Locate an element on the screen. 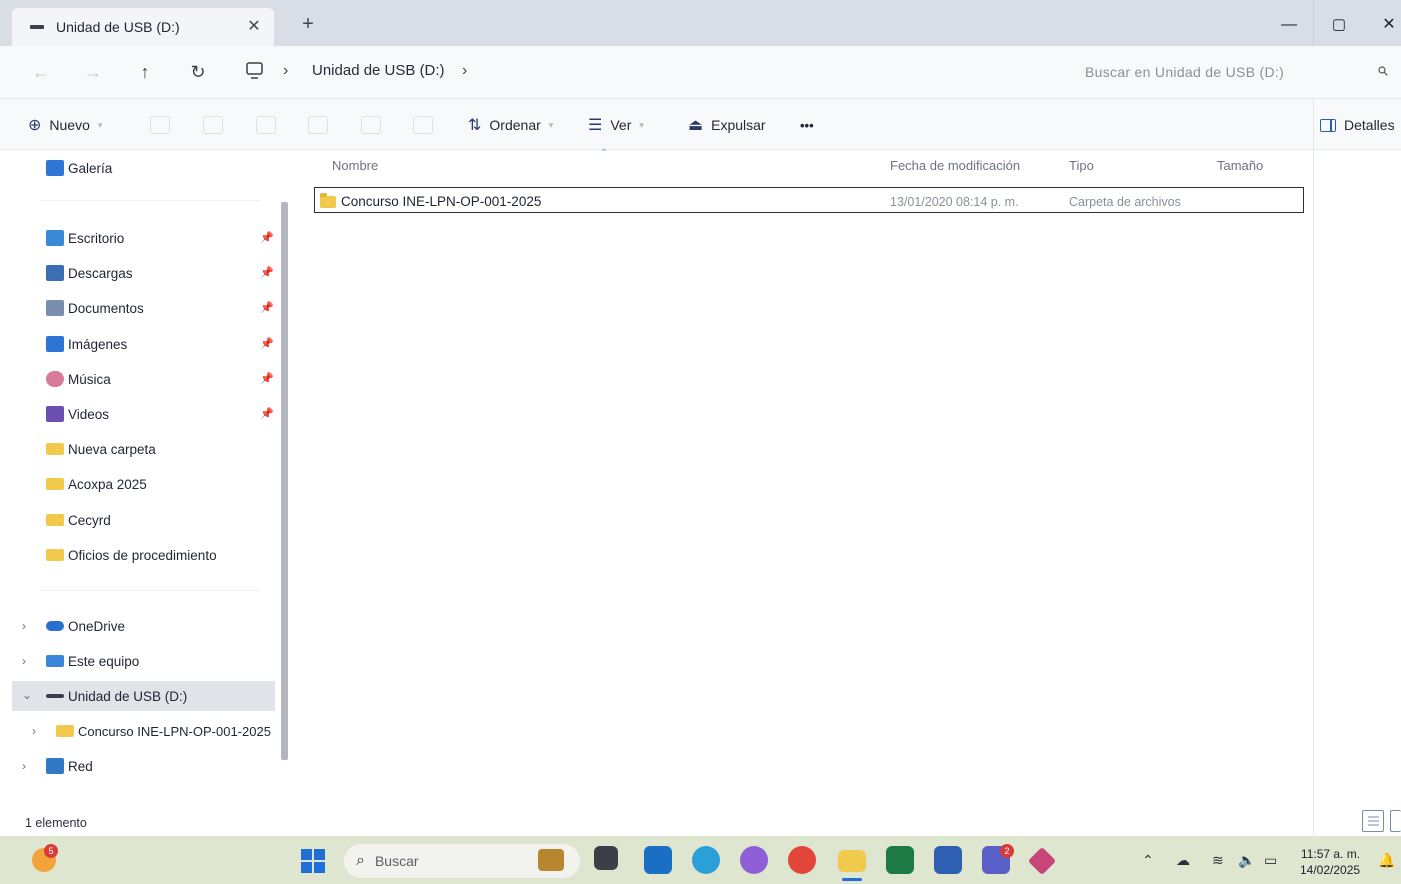  search-input: Buscar en Unidad de USB (D:) is located at coordinates (1184, 72).